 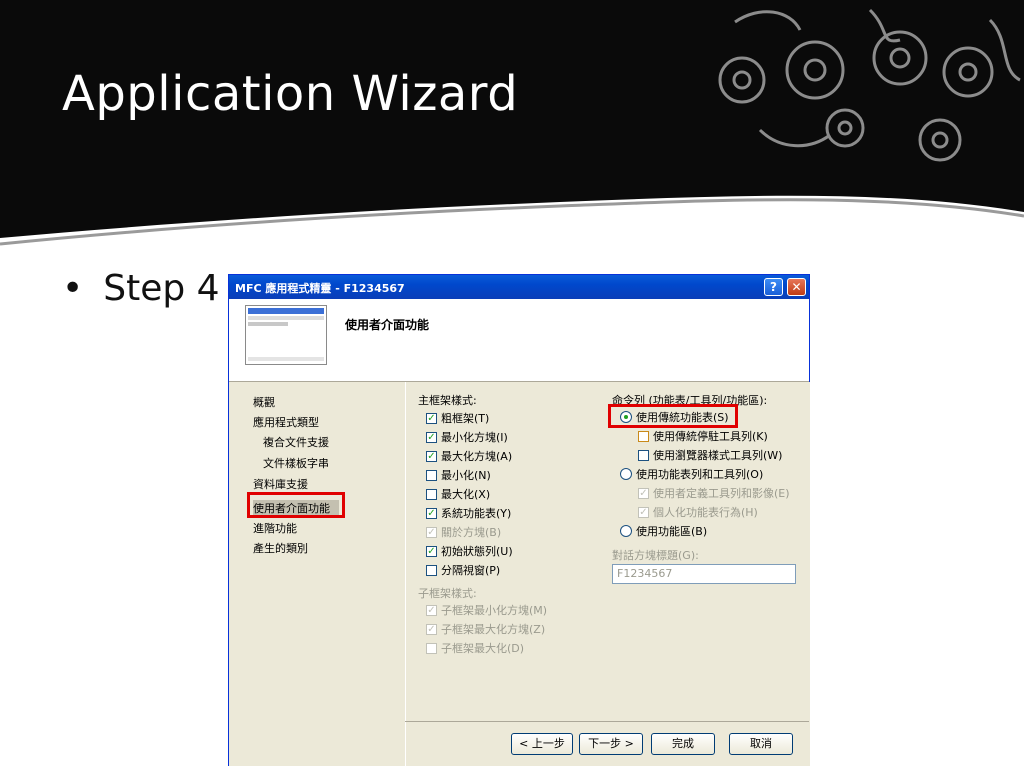 What do you see at coordinates (264, 402) in the screenshot?
I see `nav-item-overview: 概觀` at bounding box center [264, 402].